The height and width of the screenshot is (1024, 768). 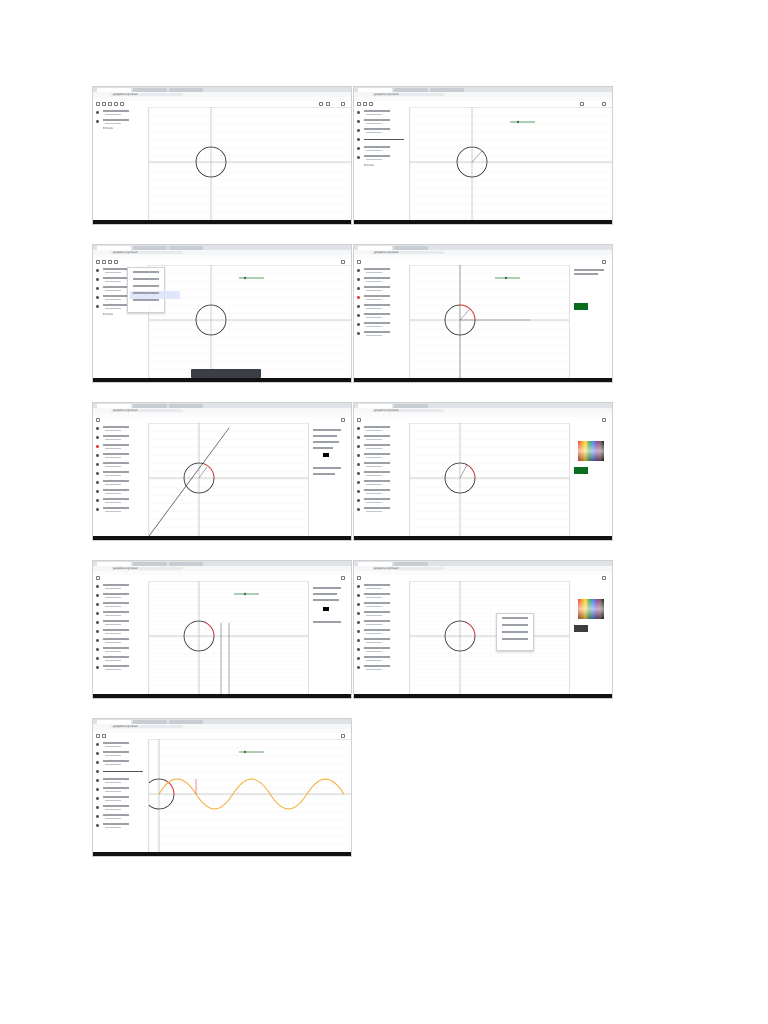 What do you see at coordinates (328, 104) in the screenshot?
I see `redo-icon` at bounding box center [328, 104].